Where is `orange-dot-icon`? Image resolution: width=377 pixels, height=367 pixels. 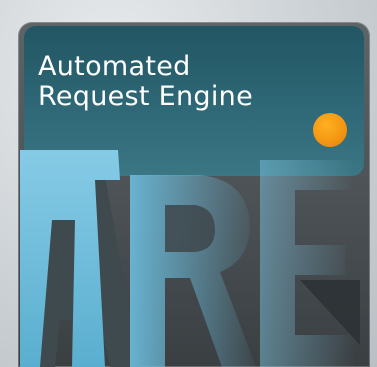 orange-dot-icon is located at coordinates (330, 130).